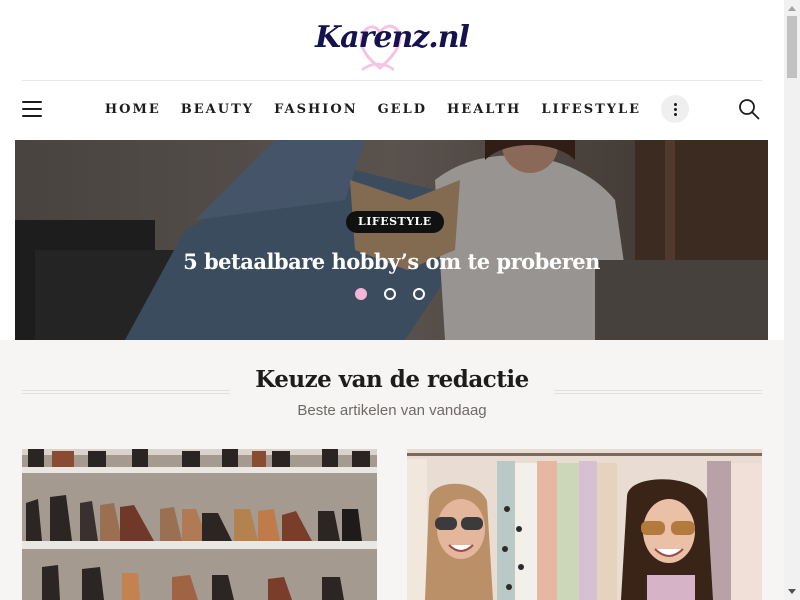  I want to click on nav-item-beauty: Beauty, so click(217, 109).